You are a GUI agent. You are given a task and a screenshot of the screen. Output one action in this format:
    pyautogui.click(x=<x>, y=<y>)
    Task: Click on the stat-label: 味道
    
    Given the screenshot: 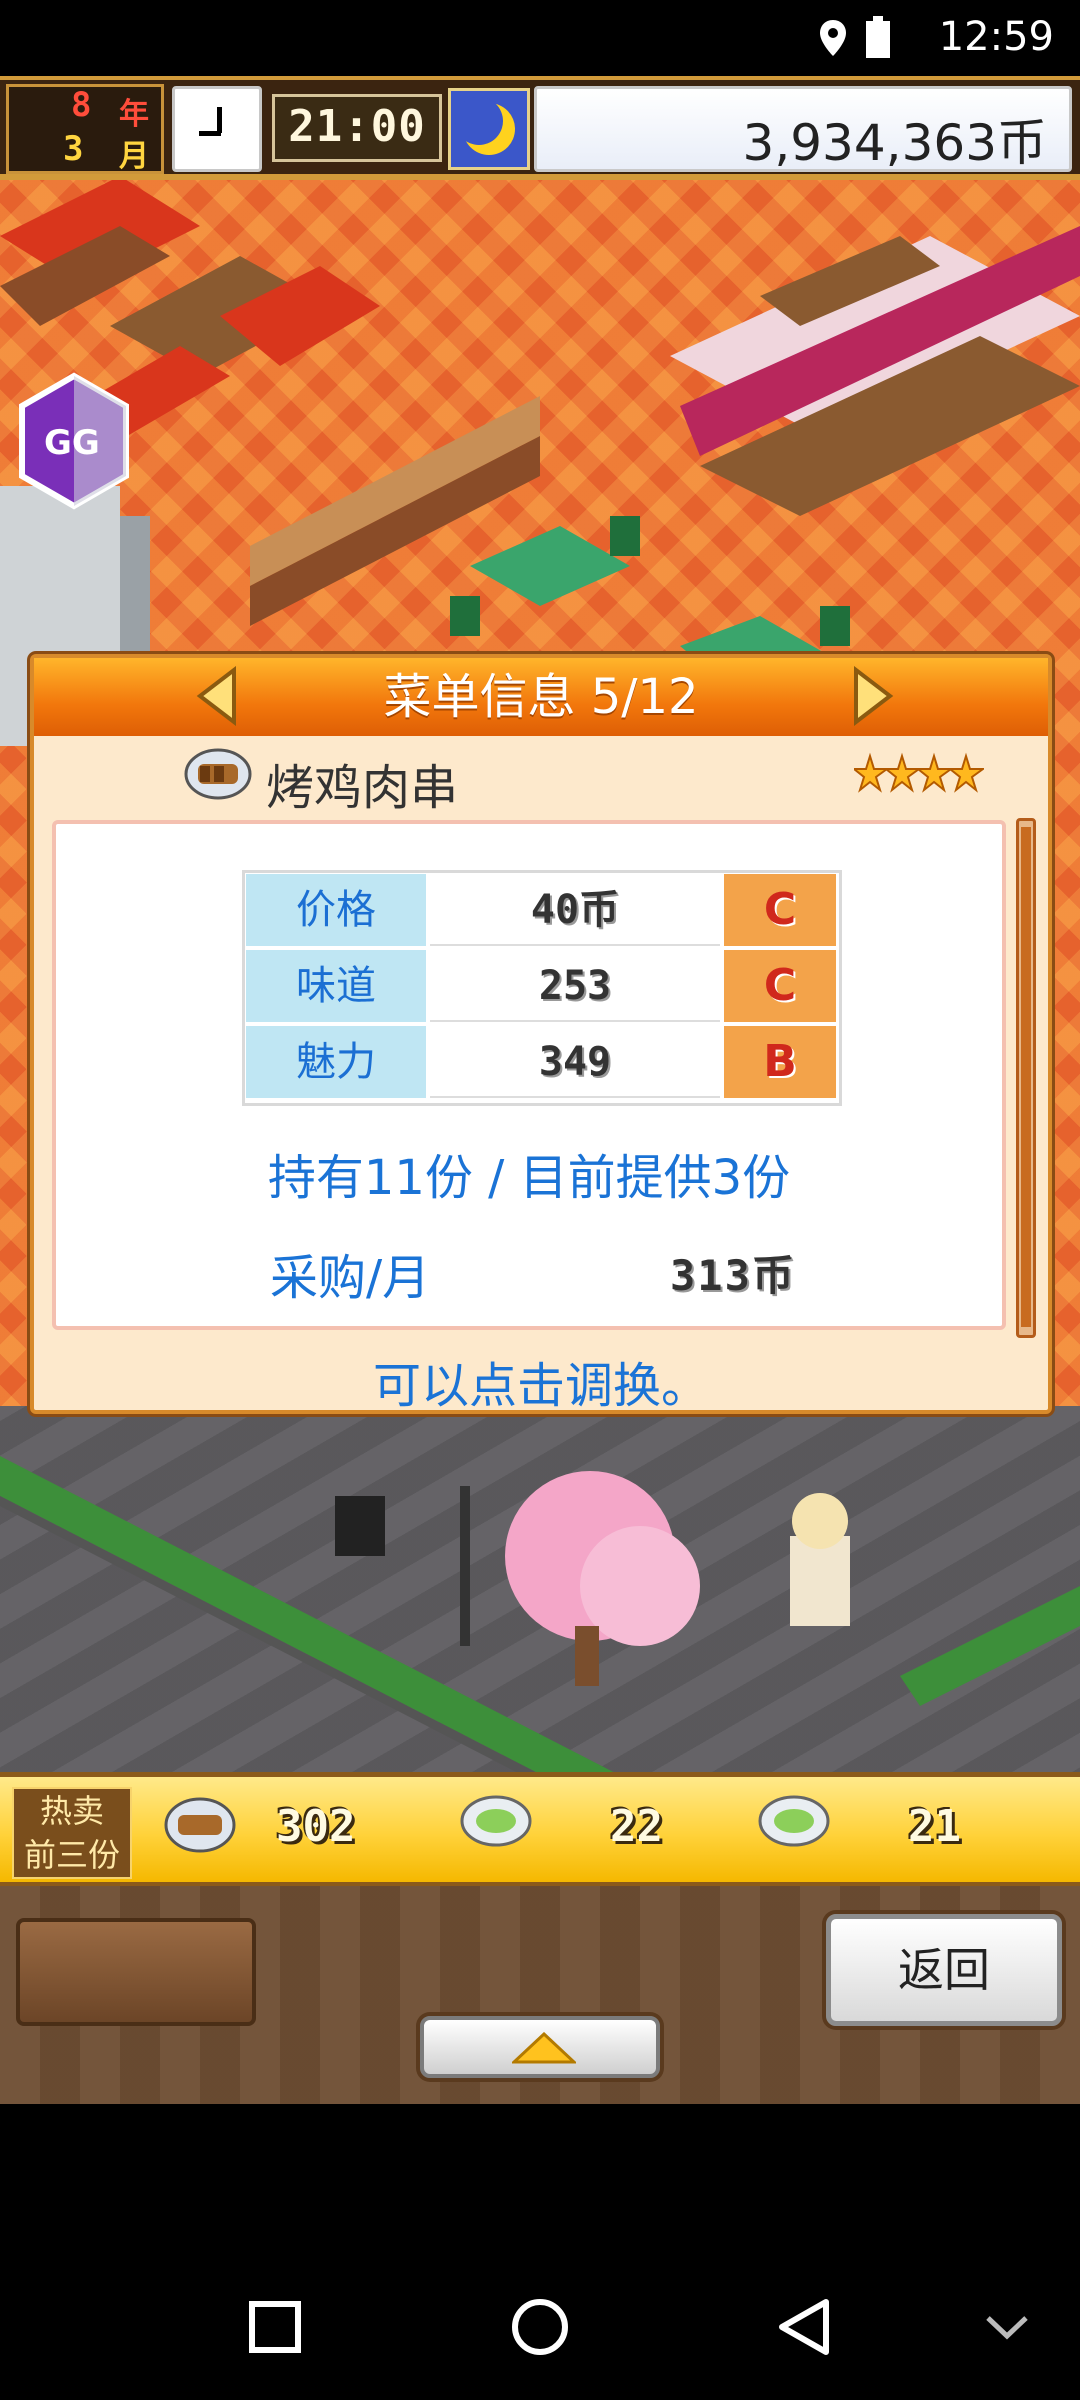 What is the action you would take?
    pyautogui.click(x=336, y=986)
    